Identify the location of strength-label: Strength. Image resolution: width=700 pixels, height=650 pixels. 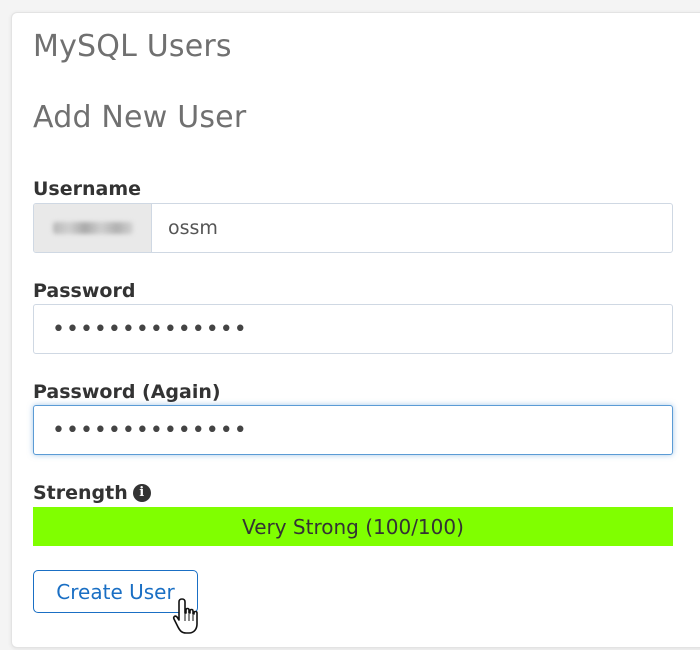
(80, 493).